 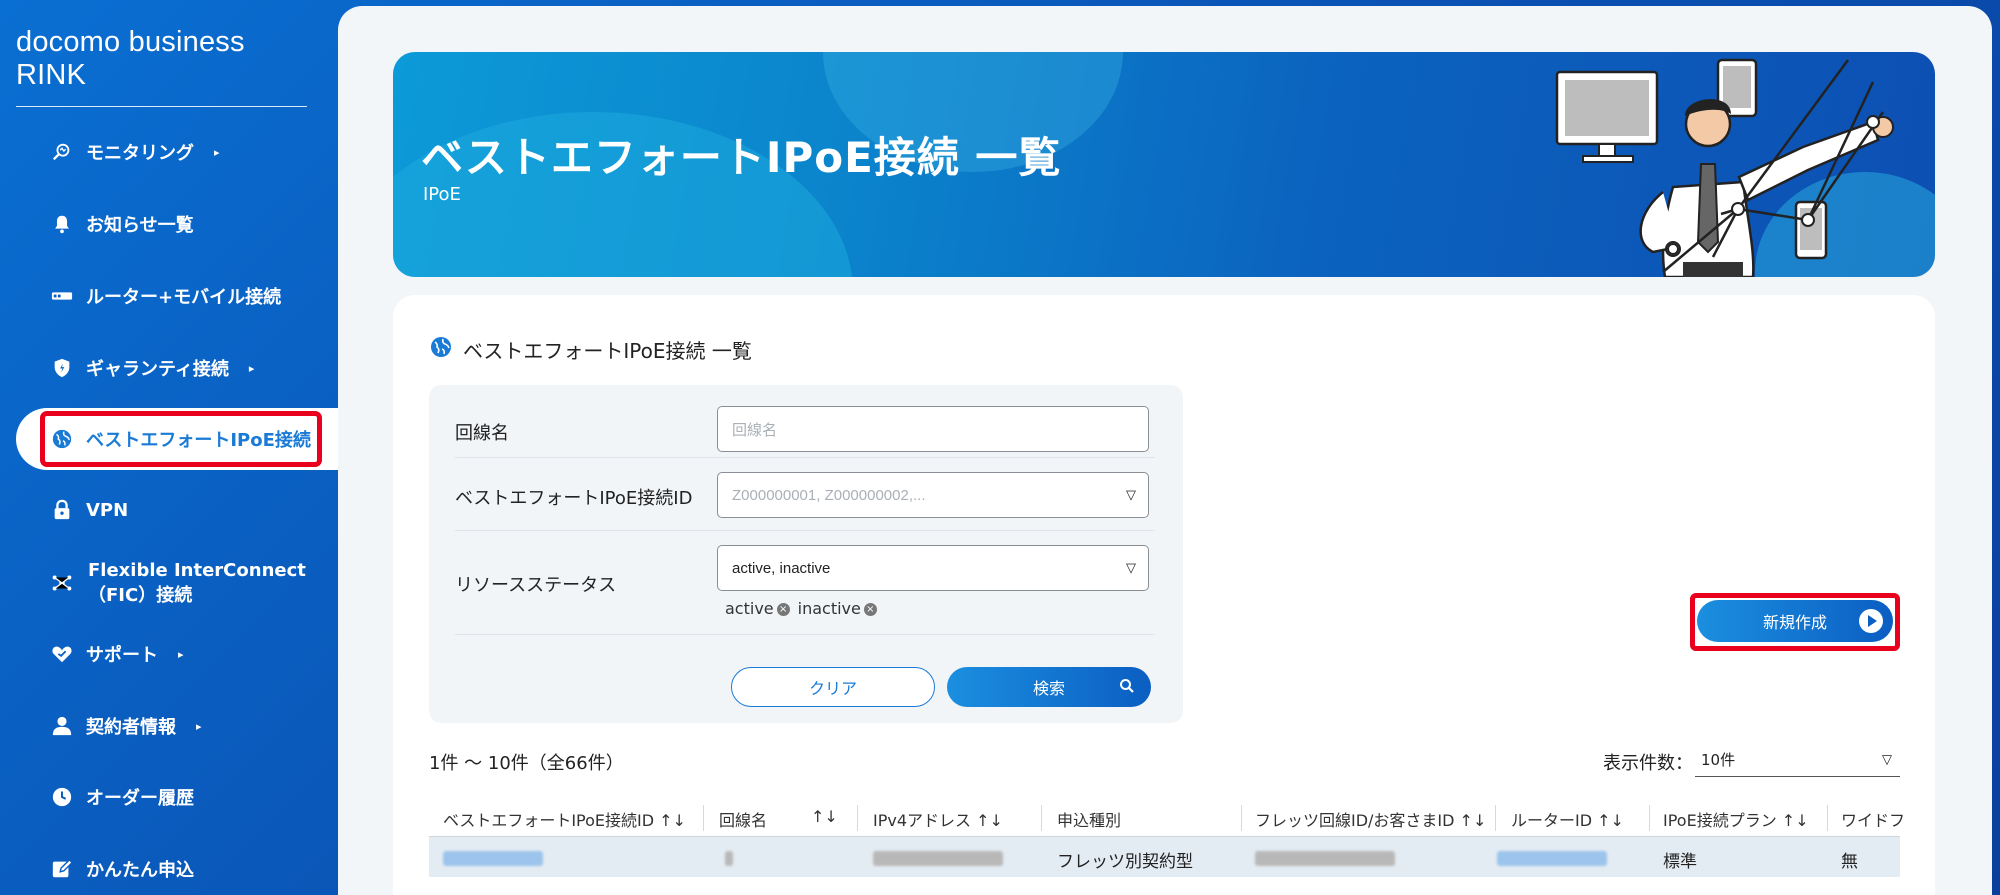 I want to click on per-page-label: 表示件数：, so click(x=1648, y=763).